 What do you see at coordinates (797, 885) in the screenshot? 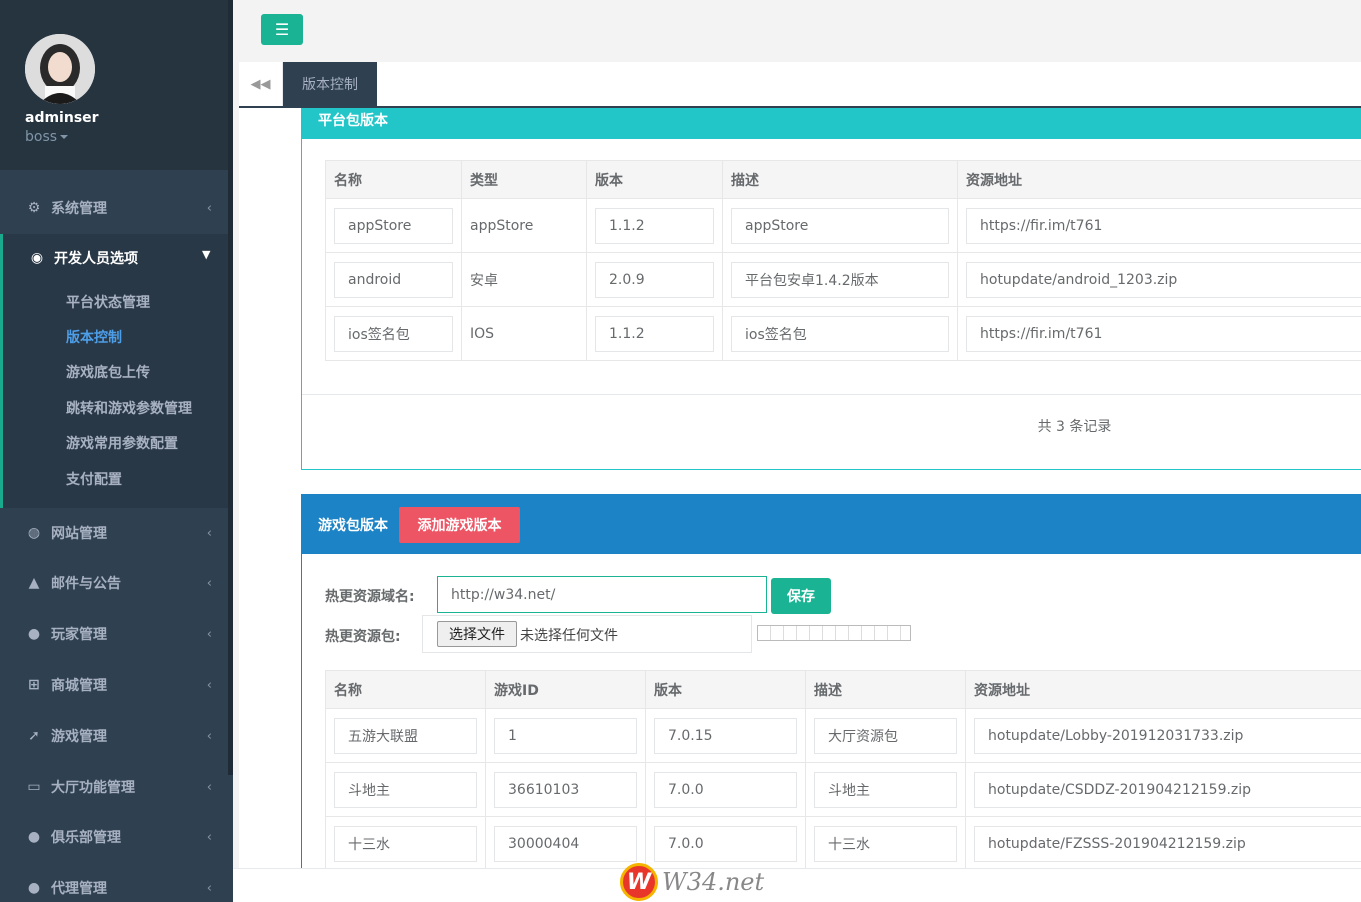
I see `footer-bar` at bounding box center [797, 885].